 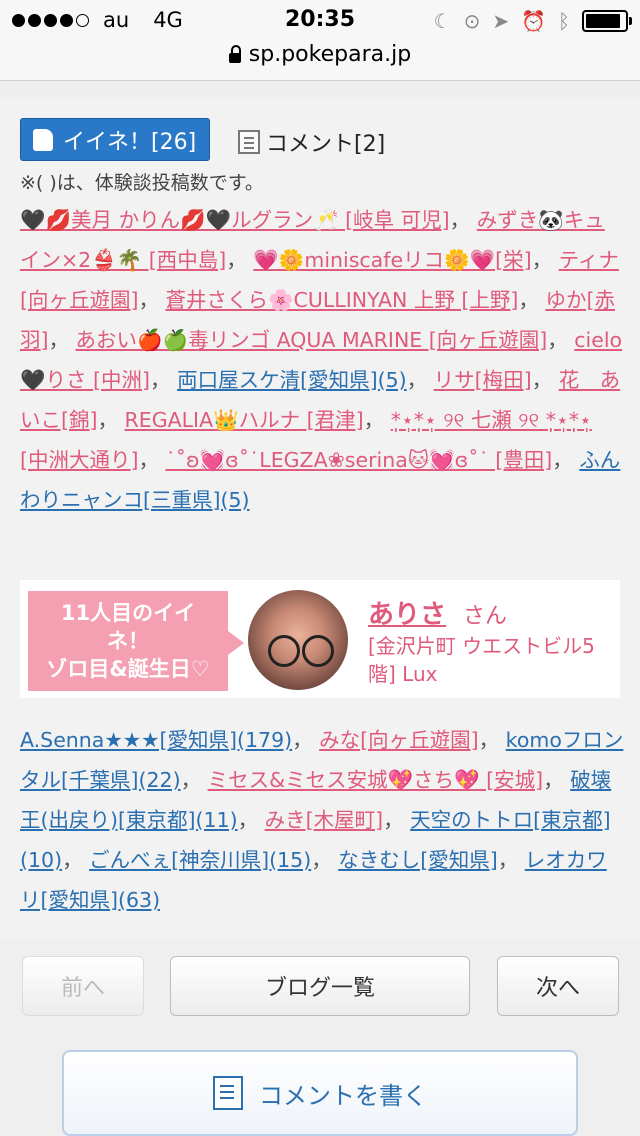 I want to click on status-right: ☾ ⊙ ➤ ⏰ ᛒ, so click(x=532, y=21).